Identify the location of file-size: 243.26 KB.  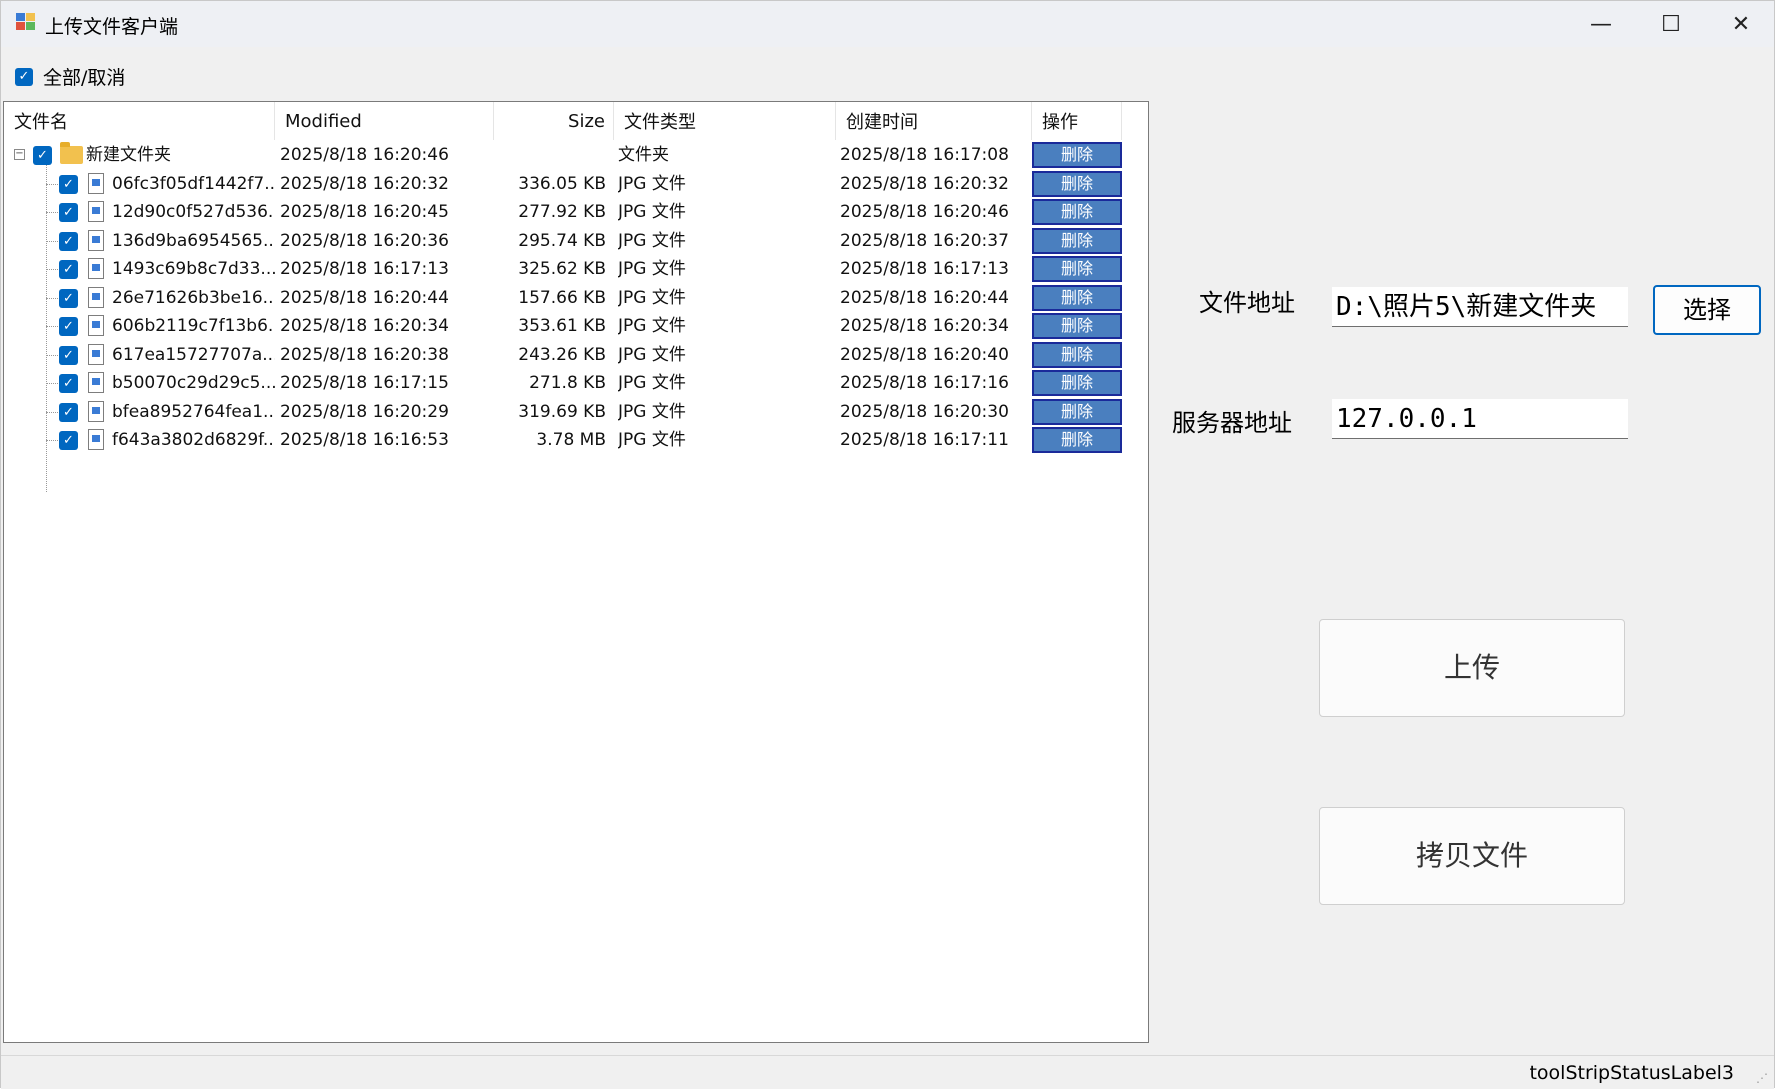
(562, 354).